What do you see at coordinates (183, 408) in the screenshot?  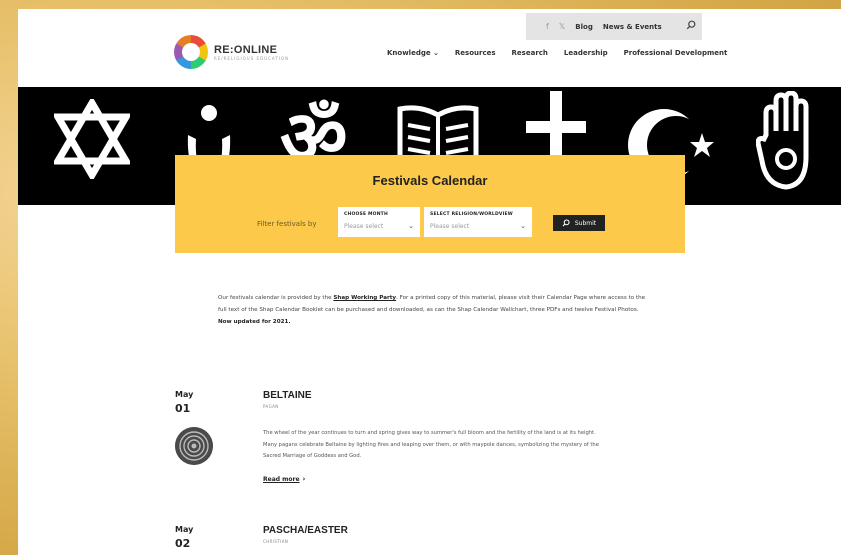 I see `festival-day: 01` at bounding box center [183, 408].